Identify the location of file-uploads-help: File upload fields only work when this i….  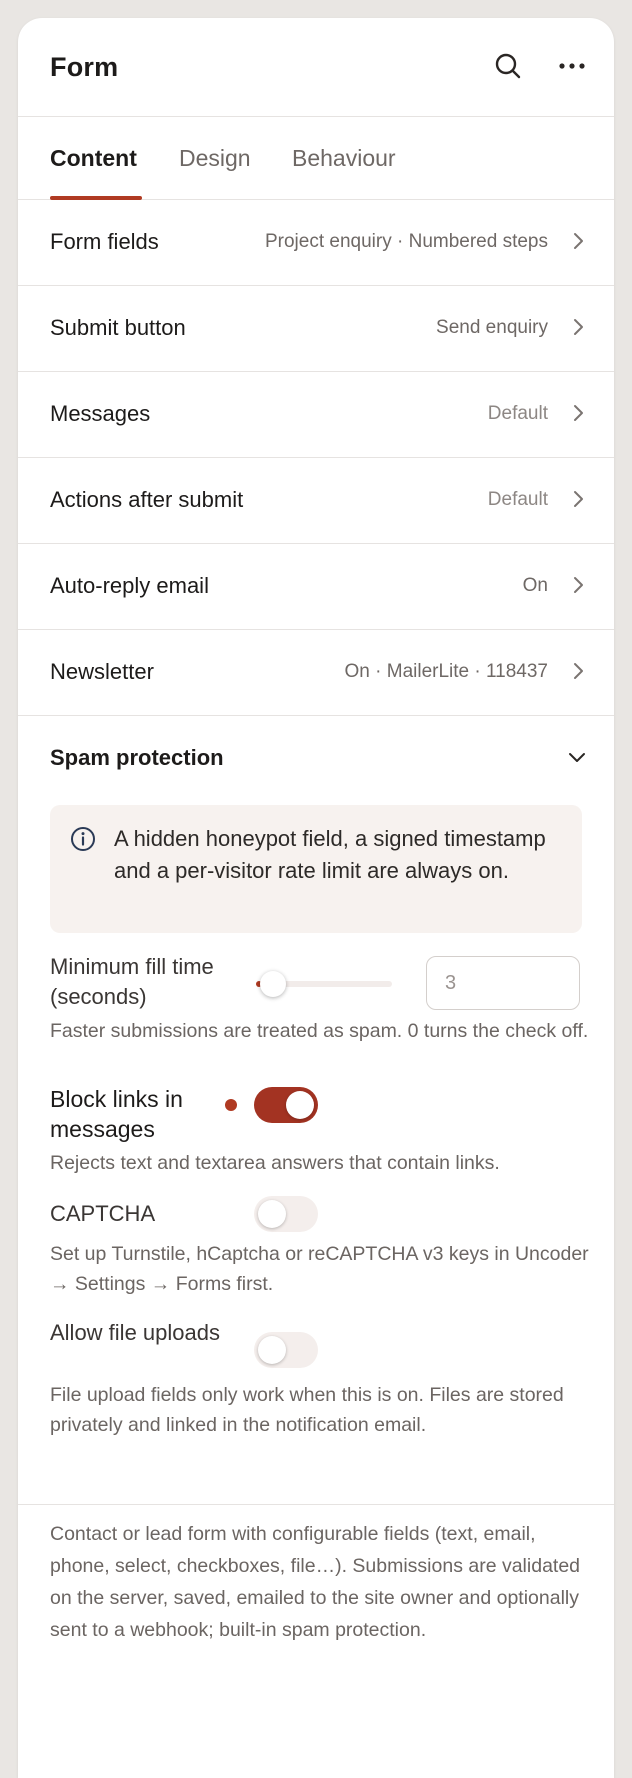
(307, 1410).